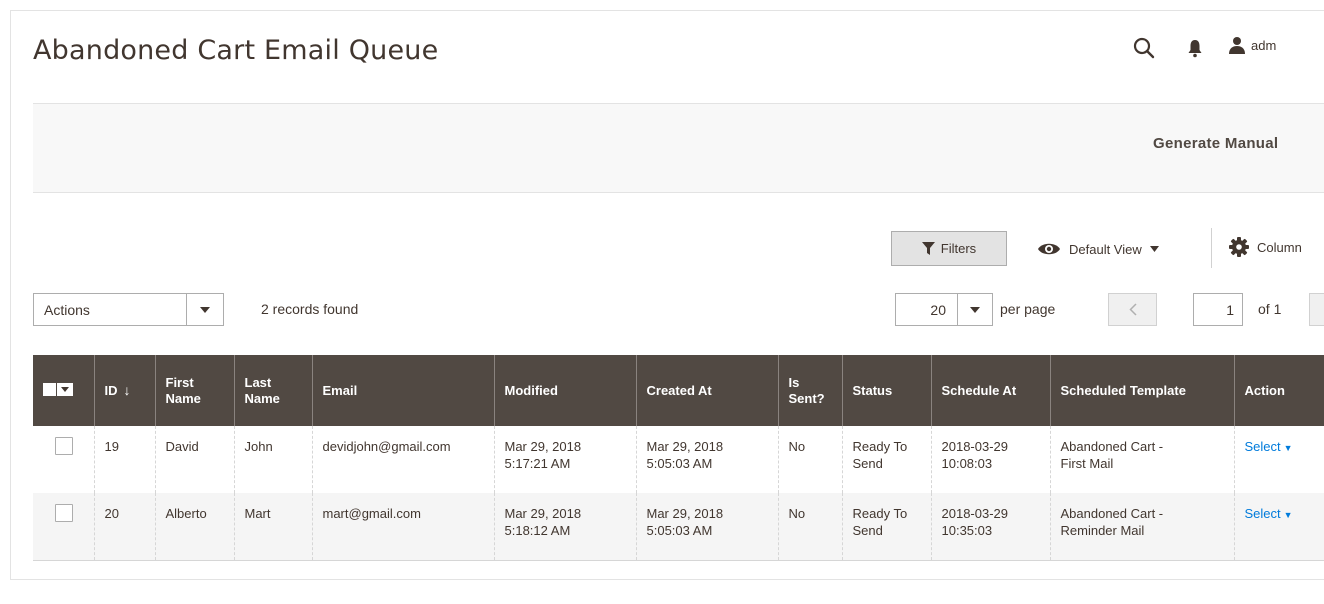  I want to click on created-time: 5:05:03 AM, so click(679, 530).